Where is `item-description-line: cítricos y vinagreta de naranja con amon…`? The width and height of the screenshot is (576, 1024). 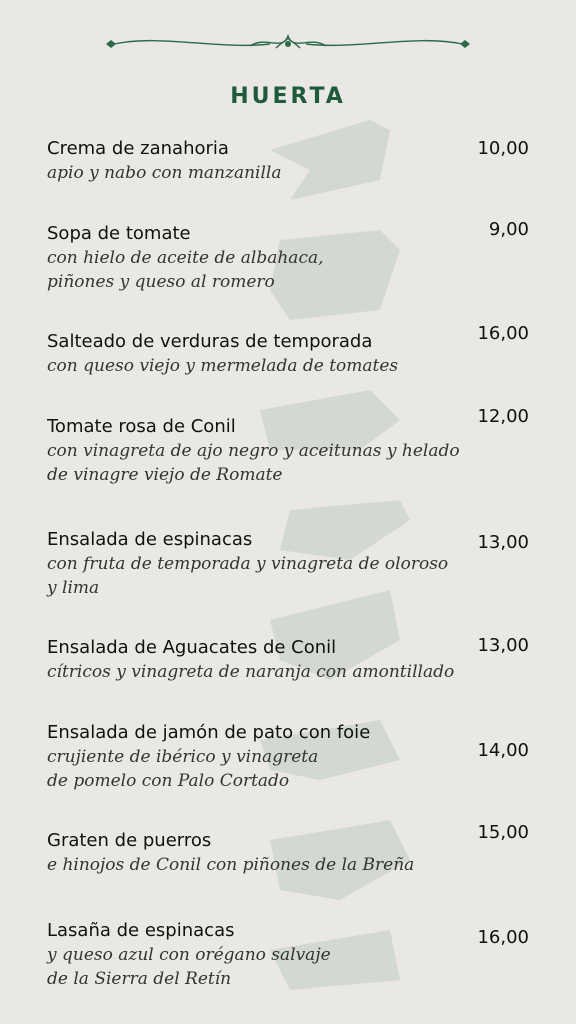 item-description-line: cítricos y vinagreta de naranja con amon… is located at coordinates (251, 672).